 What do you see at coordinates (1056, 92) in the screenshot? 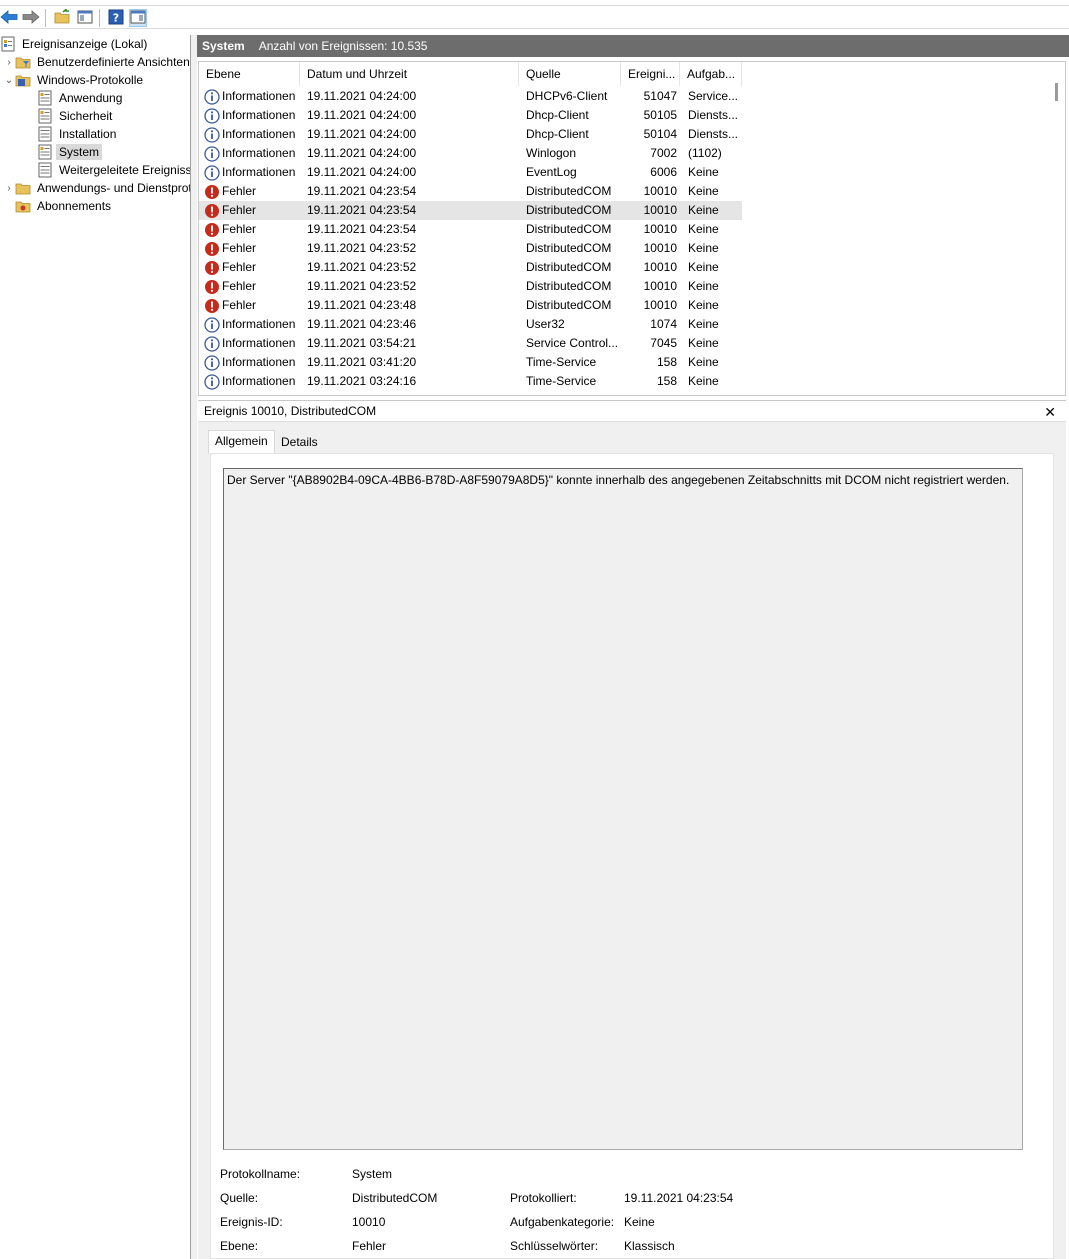
I see `scrollbar-thumb` at bounding box center [1056, 92].